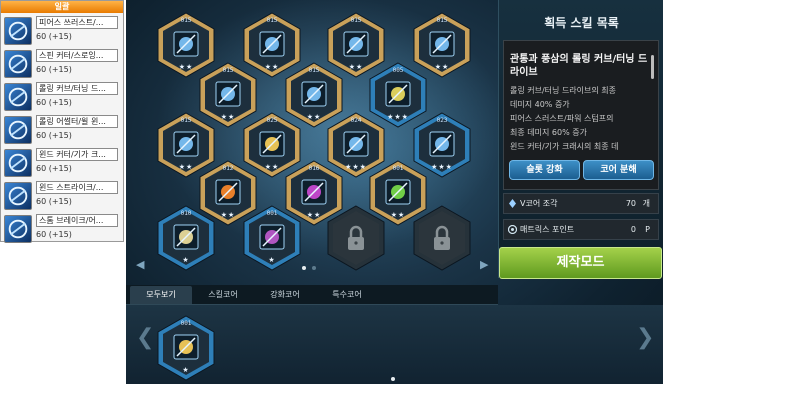 Image resolution: width=800 pixels, height=419 pixels. I want to click on skill-list-item: 스핀 커터/스로잉... 60 (+15), so click(62, 64).